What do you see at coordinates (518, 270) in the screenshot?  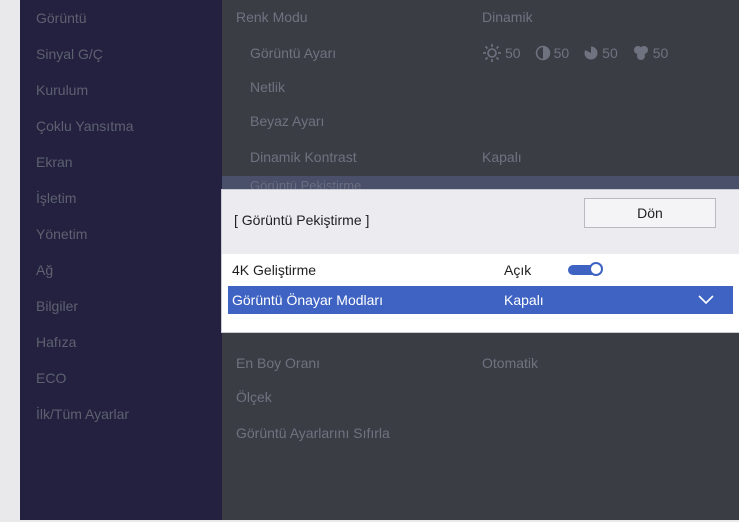 I see `4k-enhancement-value: Açık` at bounding box center [518, 270].